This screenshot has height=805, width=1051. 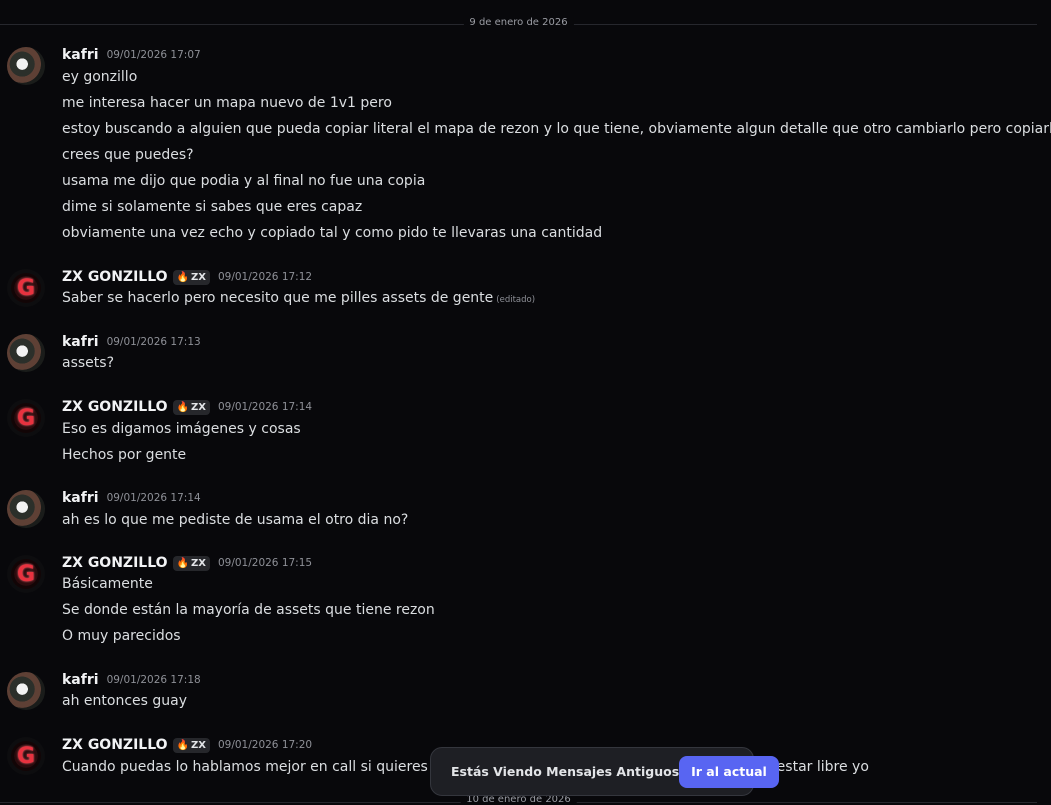 I want to click on jump-to-present-button: Ir al actual, so click(x=729, y=771).